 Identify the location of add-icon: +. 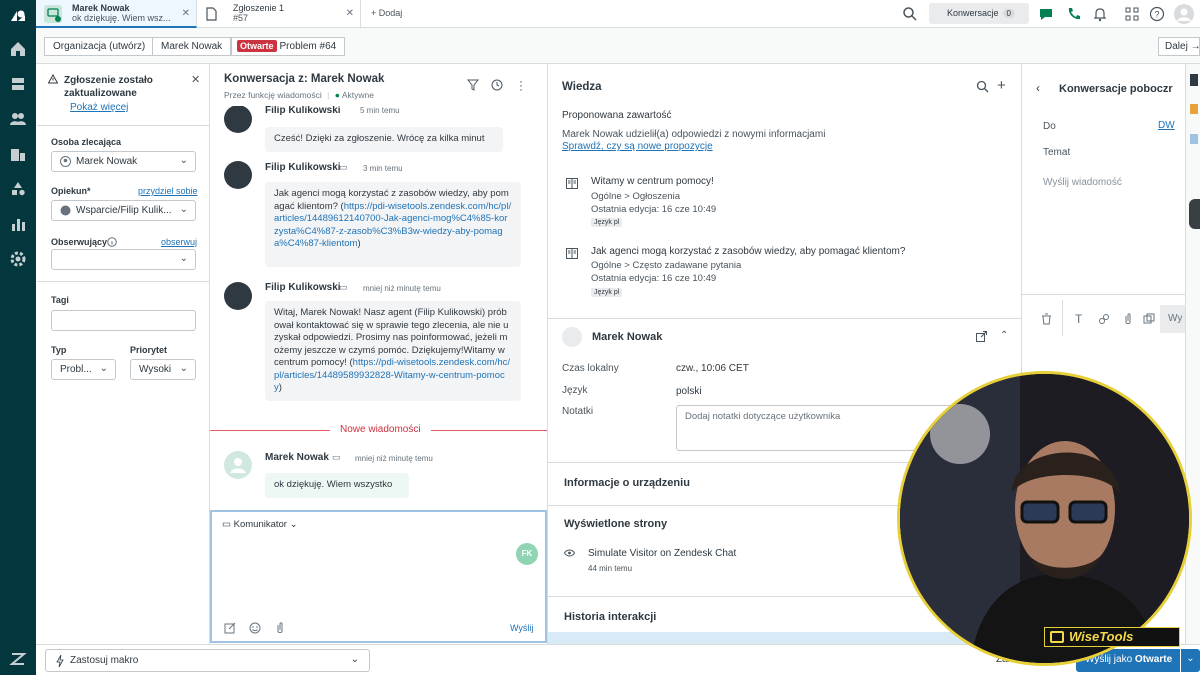
(1001, 85).